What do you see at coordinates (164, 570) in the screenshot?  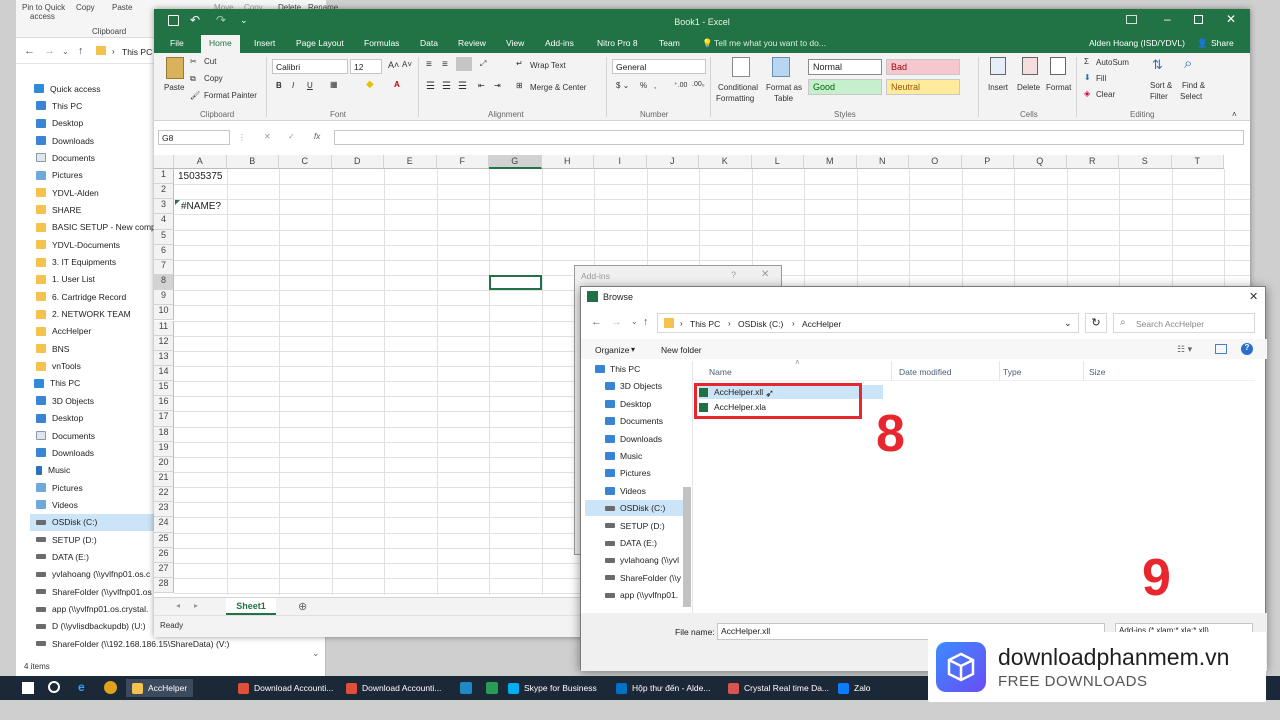 I see `row-header: 27` at bounding box center [164, 570].